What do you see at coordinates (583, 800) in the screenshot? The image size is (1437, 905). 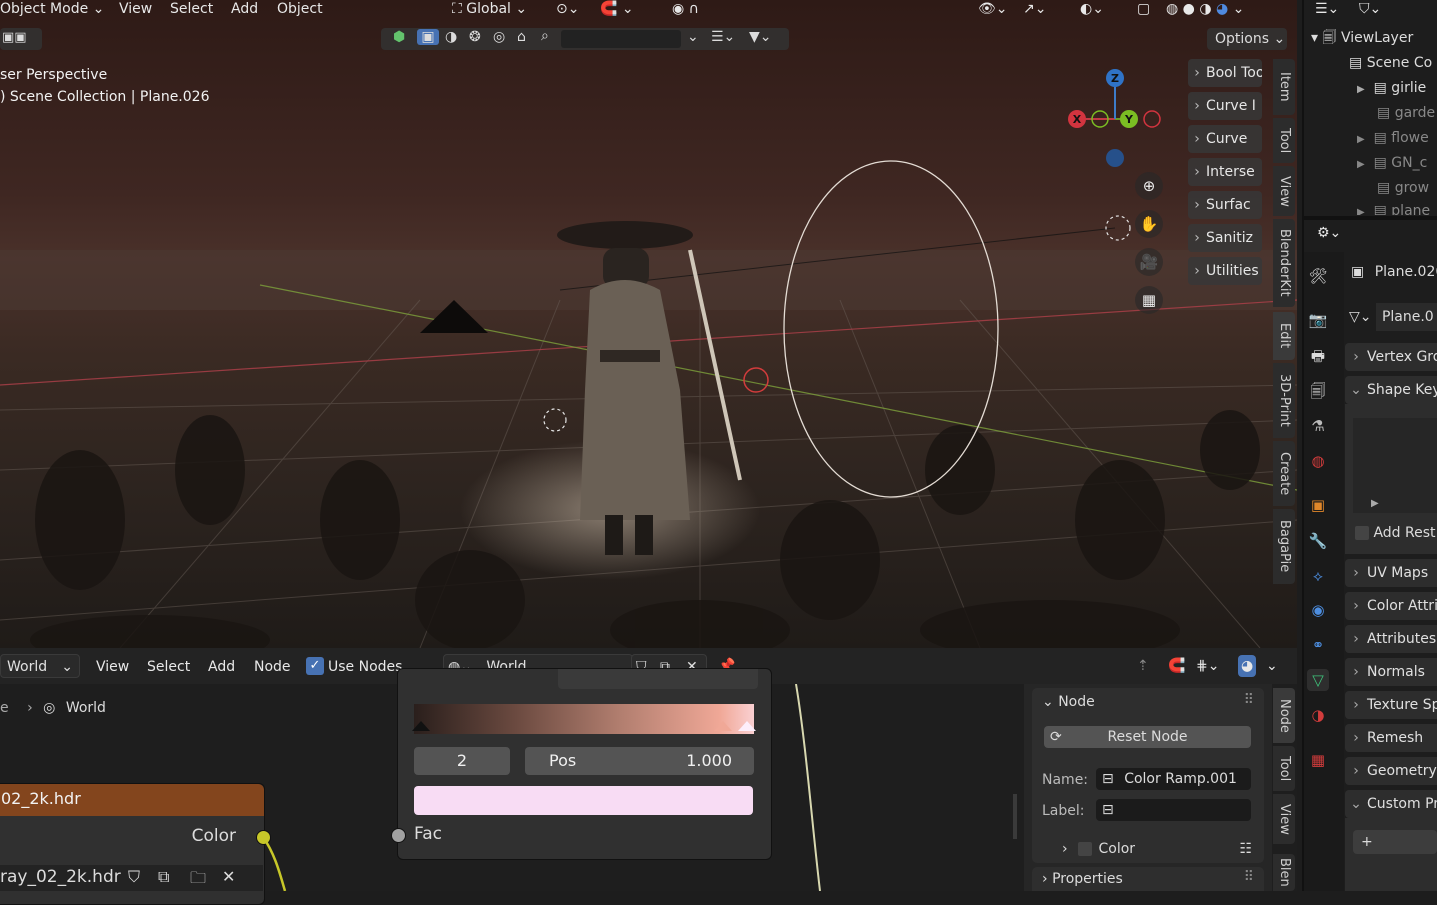 I see `ramp-stop-color-swatch` at bounding box center [583, 800].